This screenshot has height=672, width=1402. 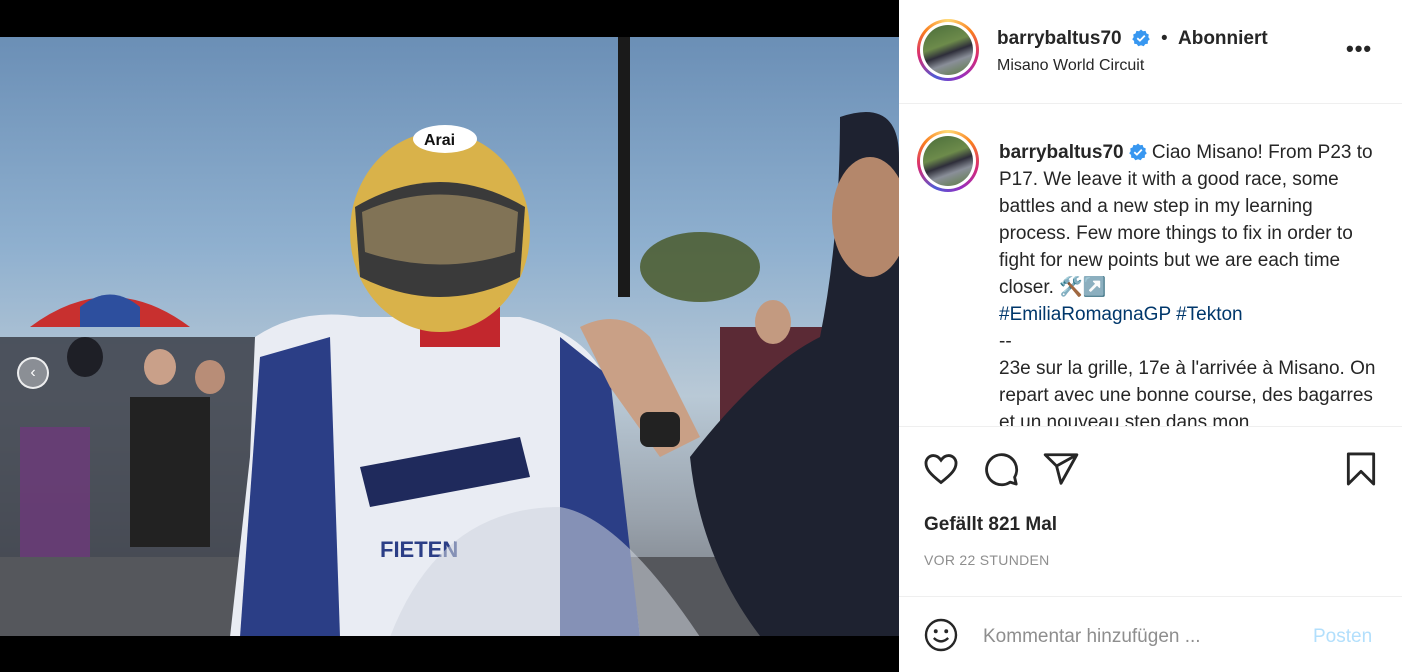 I want to click on username-link: barrybaltus70, so click(x=1073, y=39).